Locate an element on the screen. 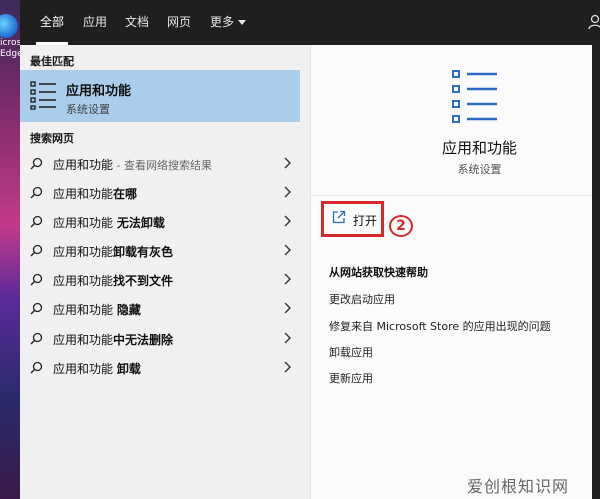 The height and width of the screenshot is (499, 600). web-result-row: 应用和功能 卸载 is located at coordinates (160, 367).